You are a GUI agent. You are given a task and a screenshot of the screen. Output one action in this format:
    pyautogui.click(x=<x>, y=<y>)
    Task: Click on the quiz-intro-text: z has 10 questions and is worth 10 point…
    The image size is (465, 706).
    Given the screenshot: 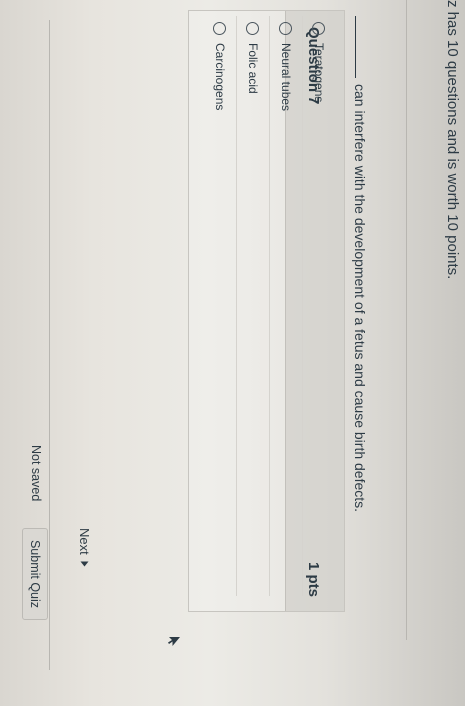 What is the action you would take?
    pyautogui.click(x=452, y=140)
    